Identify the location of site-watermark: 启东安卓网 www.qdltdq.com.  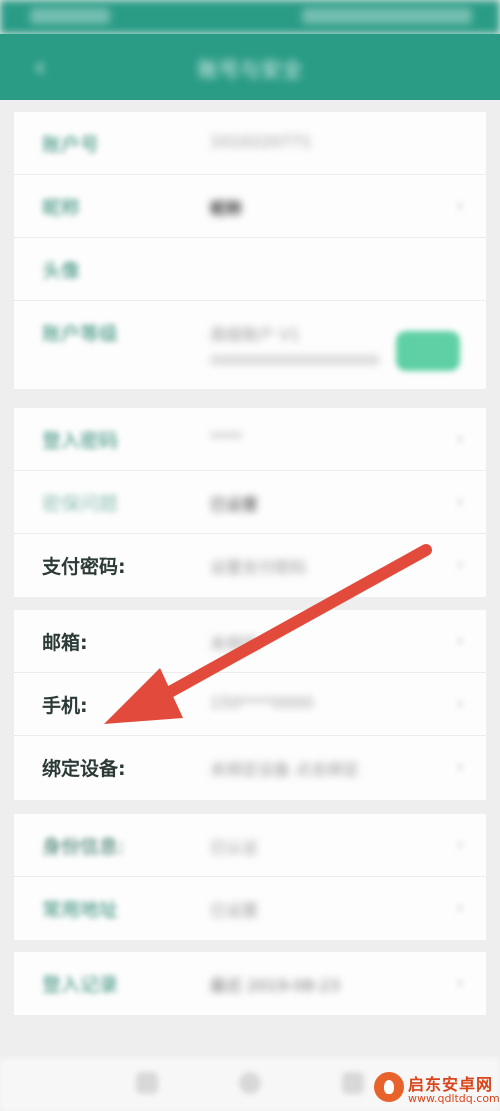
(435, 1089).